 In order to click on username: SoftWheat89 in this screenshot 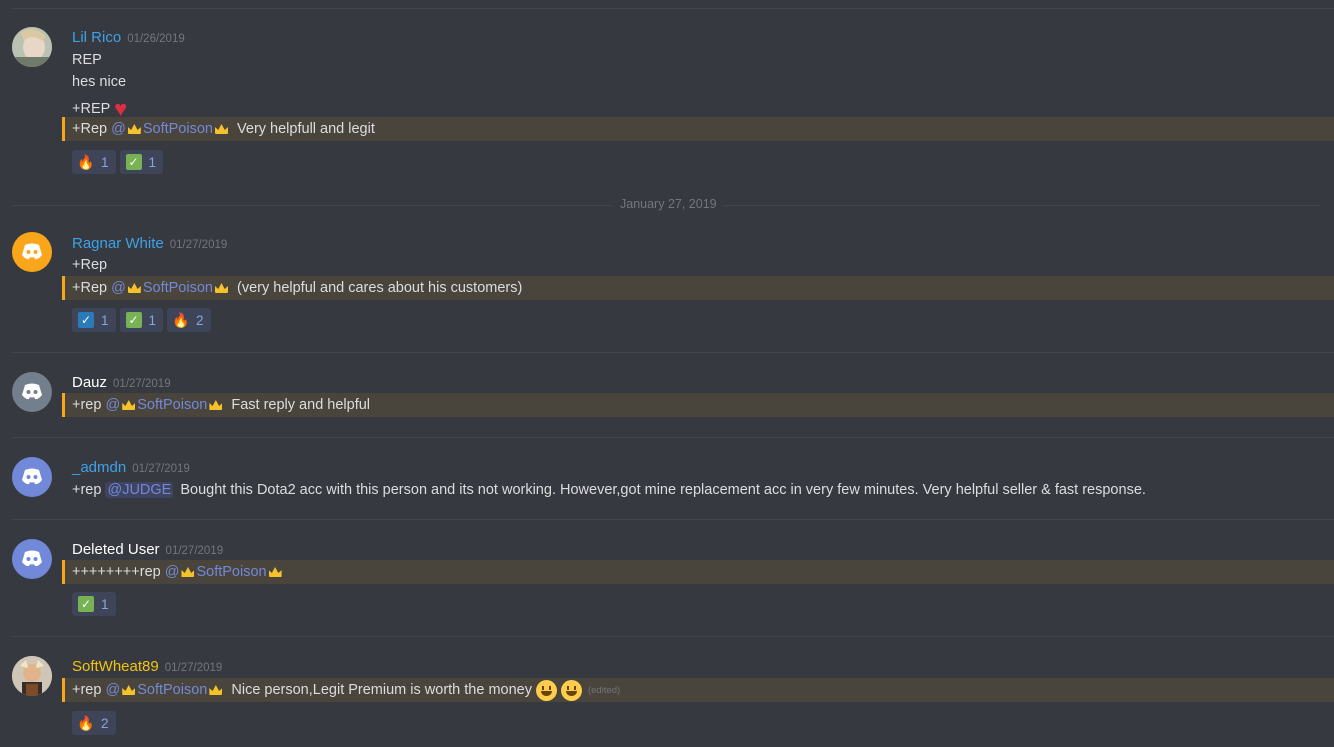, I will do `click(115, 666)`.